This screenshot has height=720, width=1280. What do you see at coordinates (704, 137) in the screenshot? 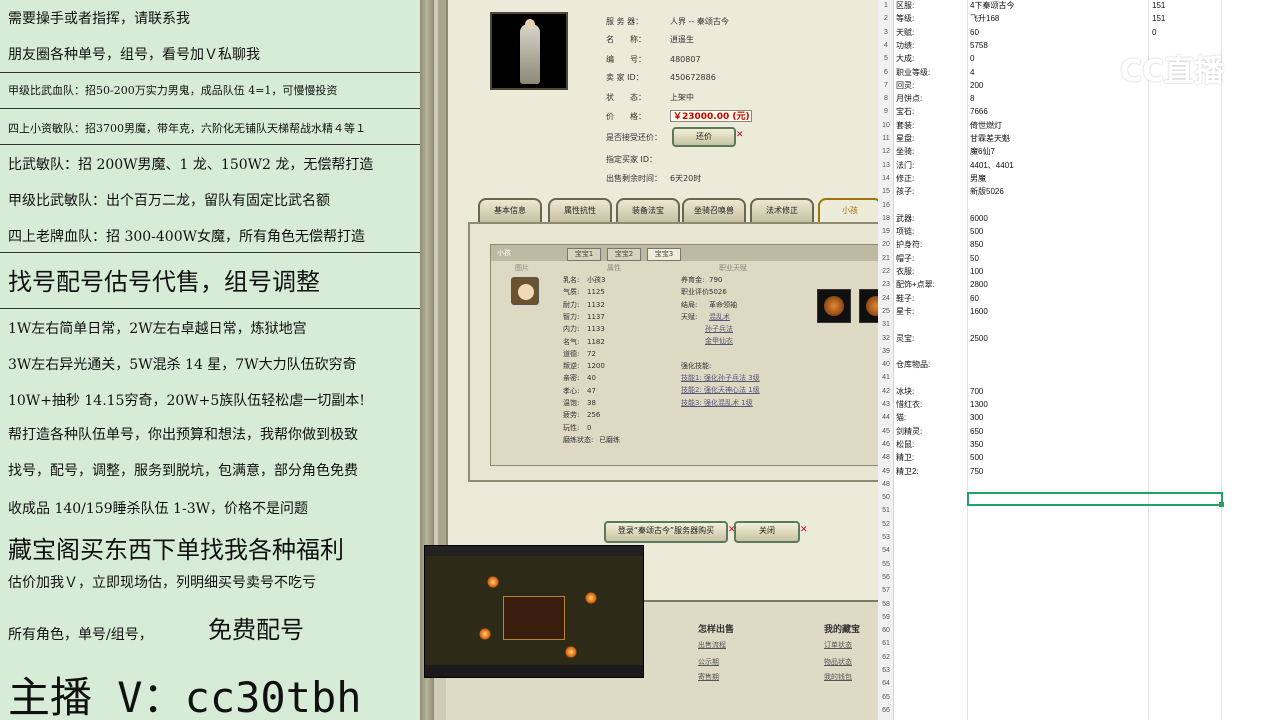
I see `bargain-button: 还价` at bounding box center [704, 137].